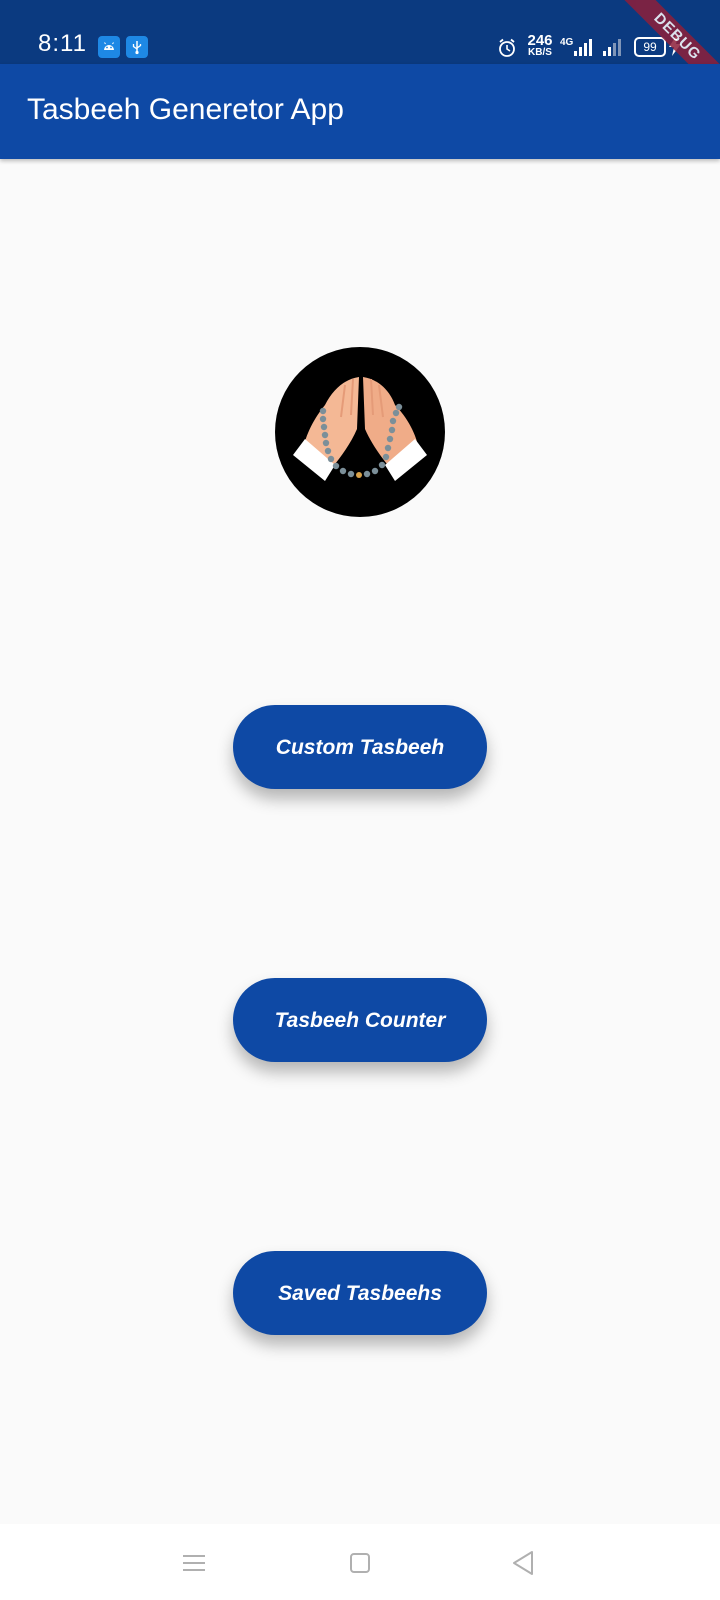  I want to click on battery-indicator: 99, so click(650, 47).